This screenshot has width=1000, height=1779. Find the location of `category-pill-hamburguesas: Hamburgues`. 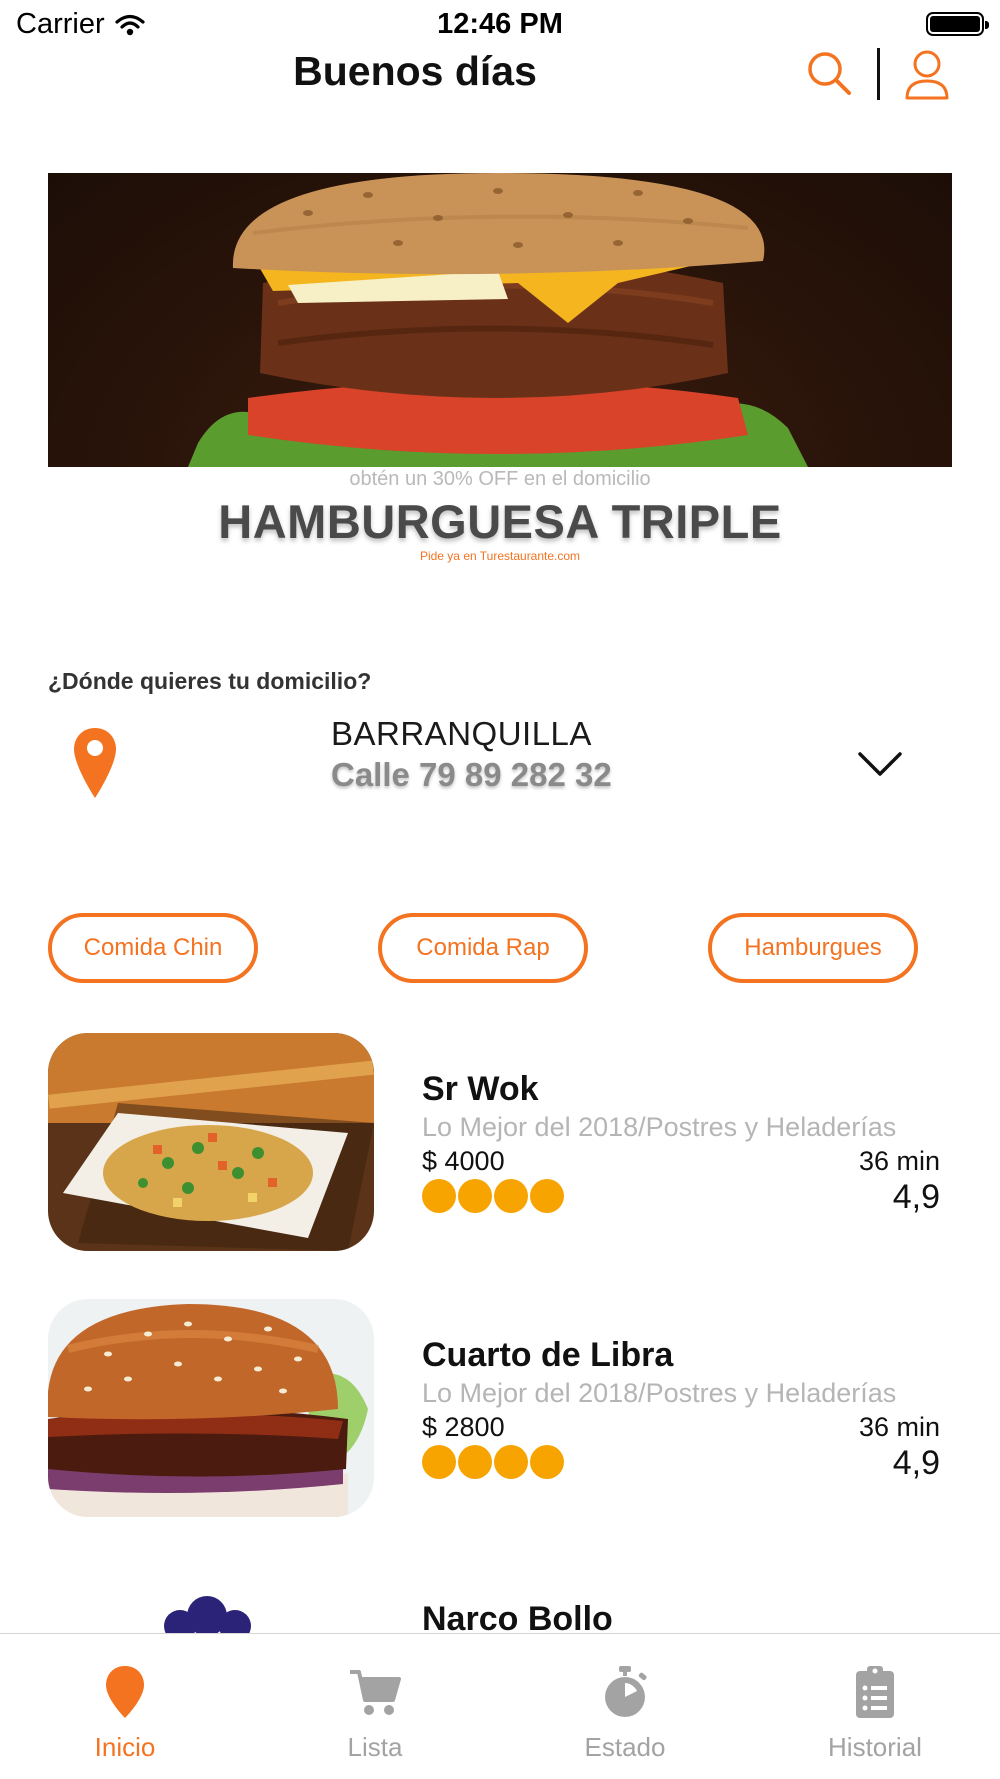

category-pill-hamburguesas: Hamburgues is located at coordinates (813, 948).